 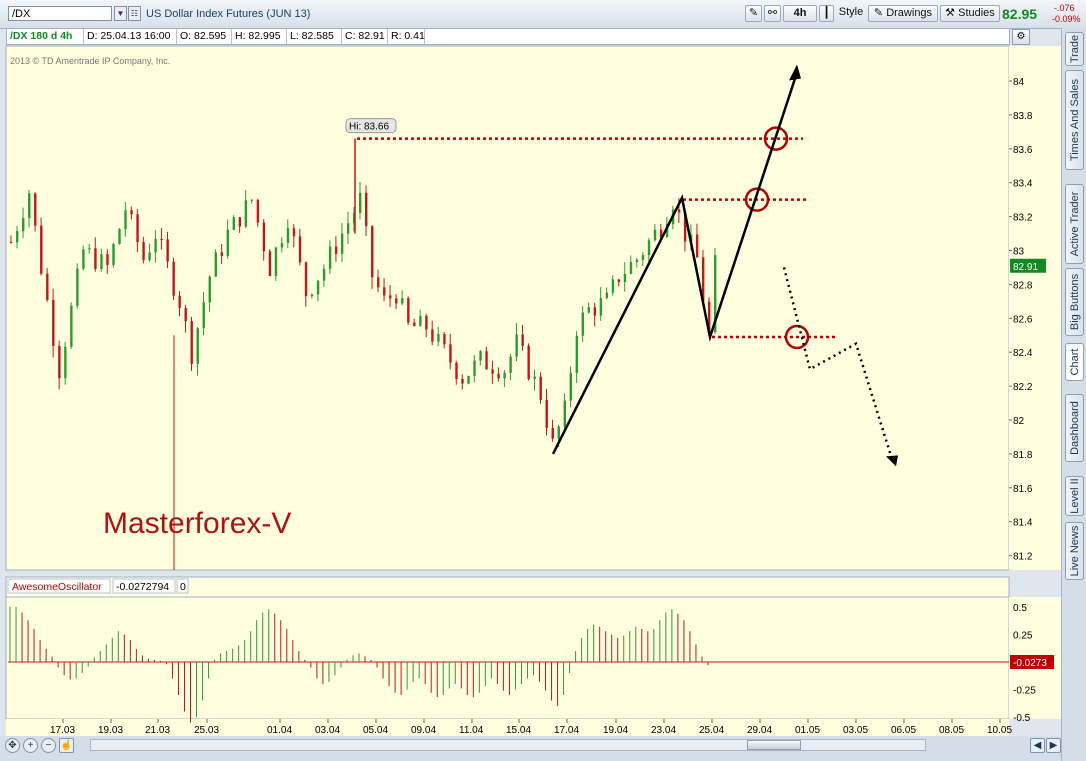 I want to click on tab-times-and-sales: Times And Sales, so click(x=1074, y=120).